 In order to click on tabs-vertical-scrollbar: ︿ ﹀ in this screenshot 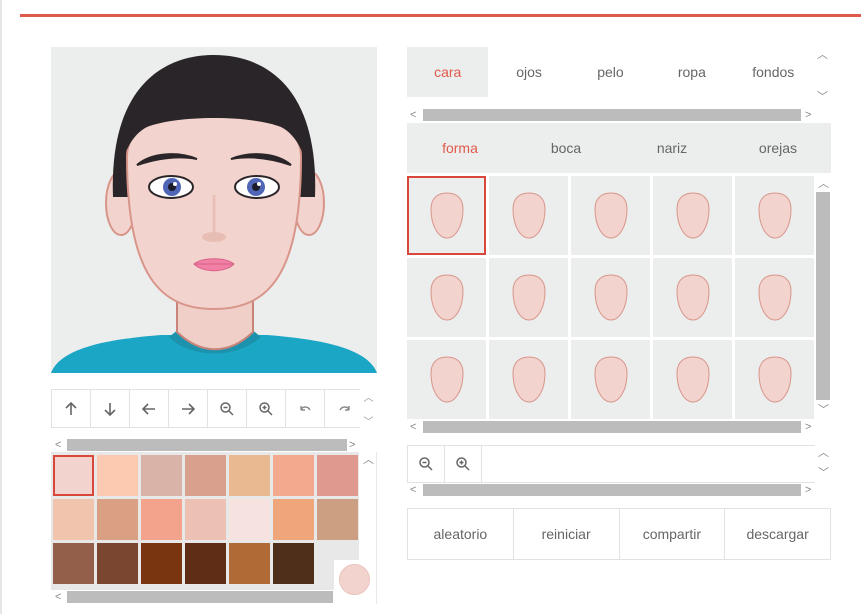, I will do `click(822, 77)`.